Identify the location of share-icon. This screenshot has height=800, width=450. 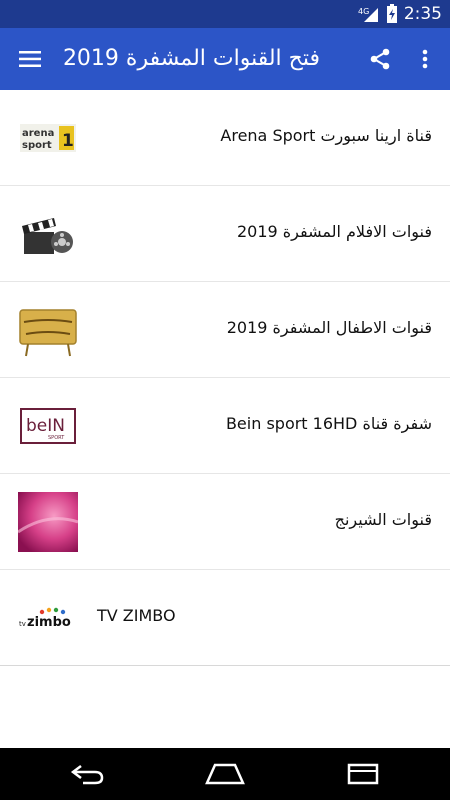
(380, 59).